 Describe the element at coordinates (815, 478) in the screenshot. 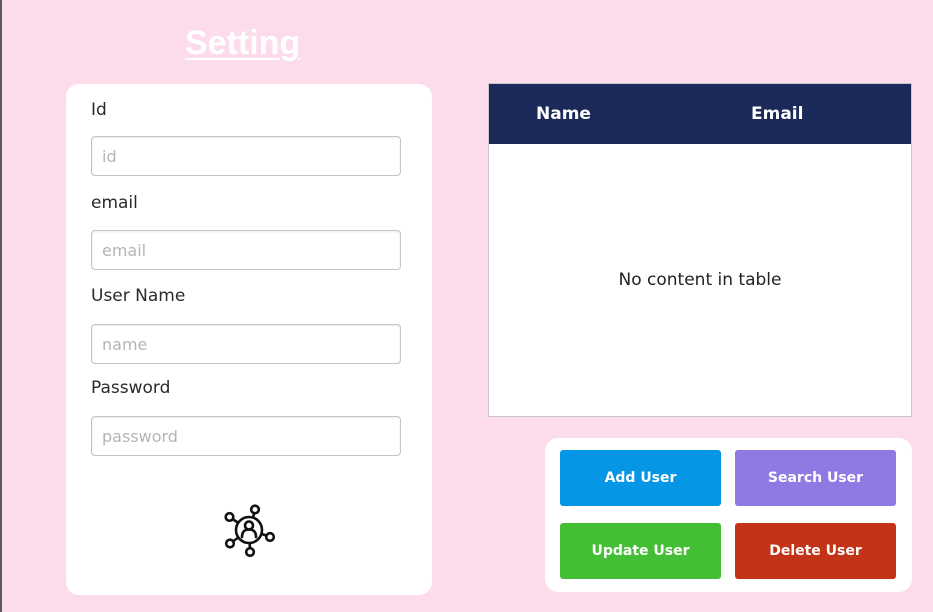

I see `search-user-button: Search User` at that location.